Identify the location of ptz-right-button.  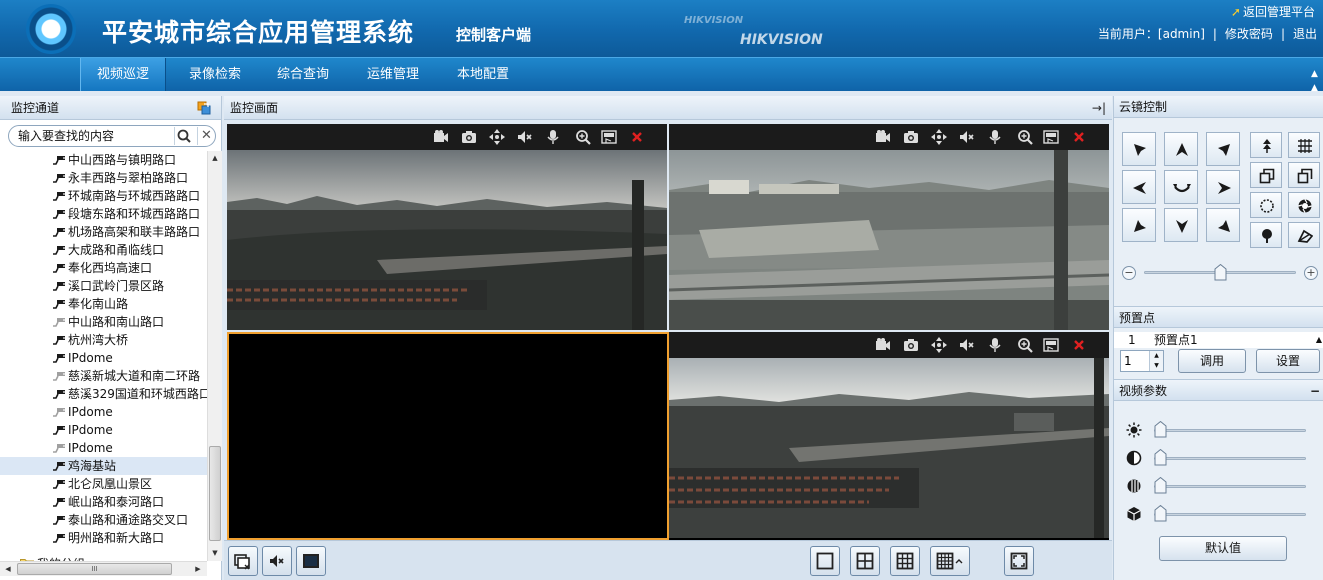
(1223, 187).